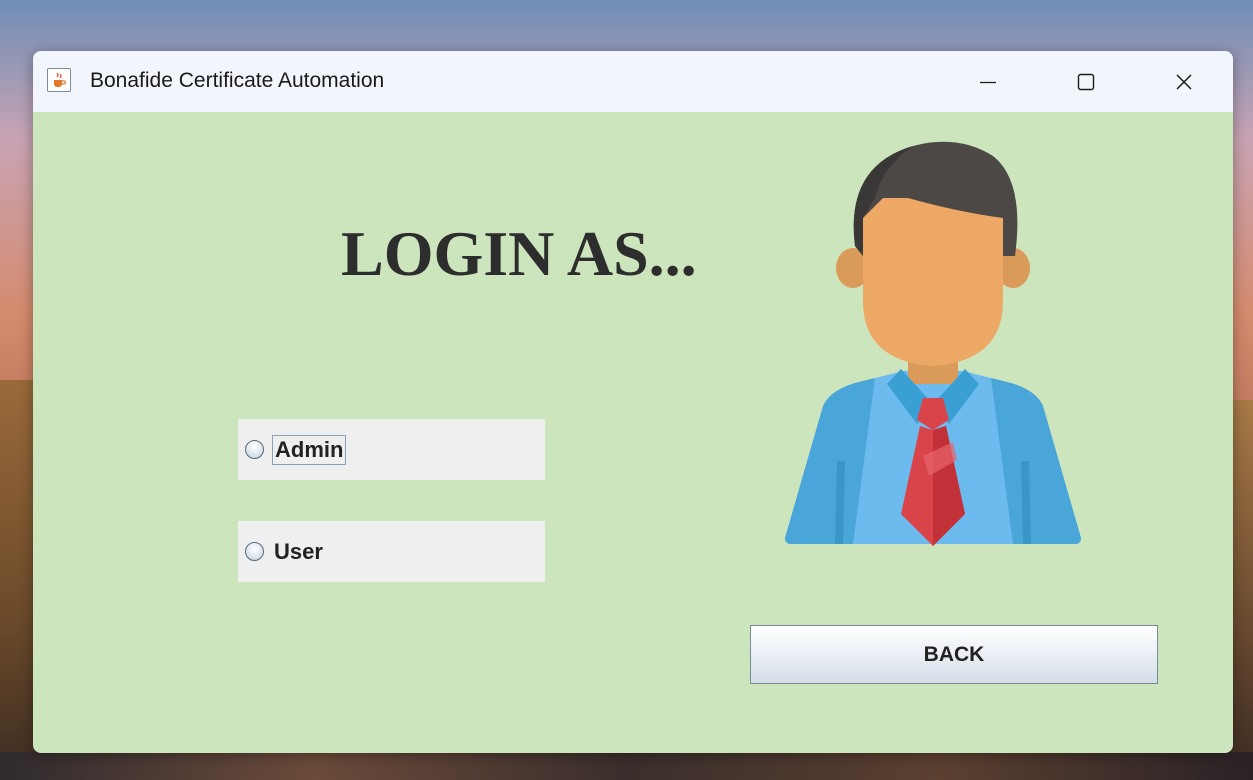 The width and height of the screenshot is (1253, 780). I want to click on maximize-icon, so click(1086, 82).